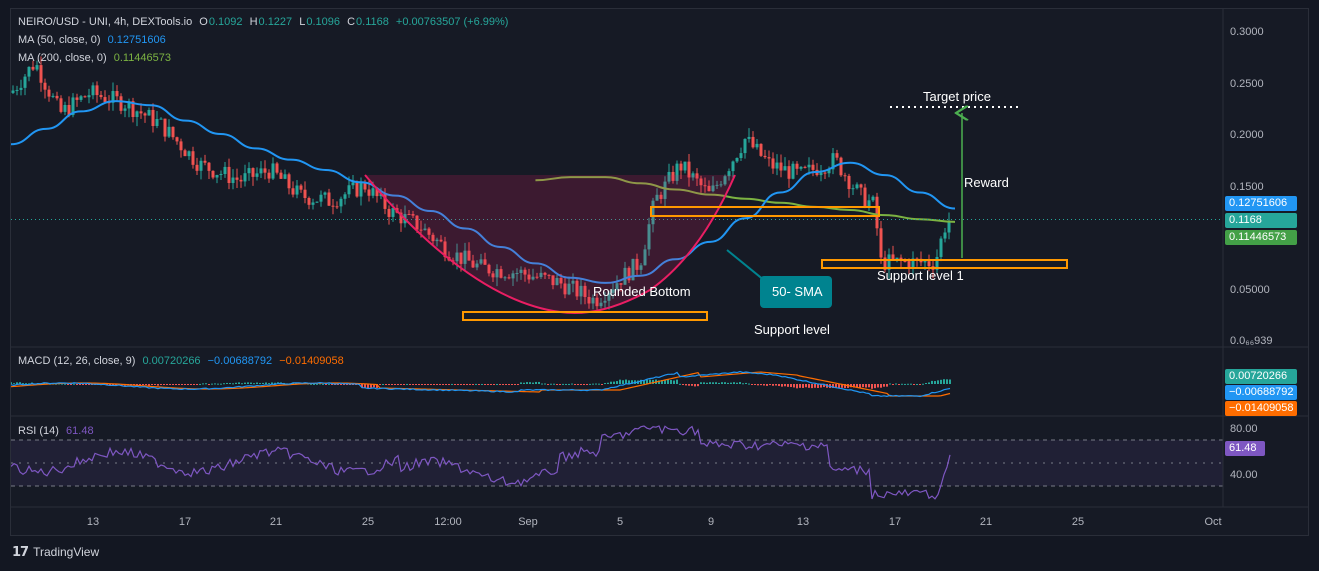  Describe the element at coordinates (1247, 135) in the screenshot. I see `price-tick-label: 0.2000` at that location.